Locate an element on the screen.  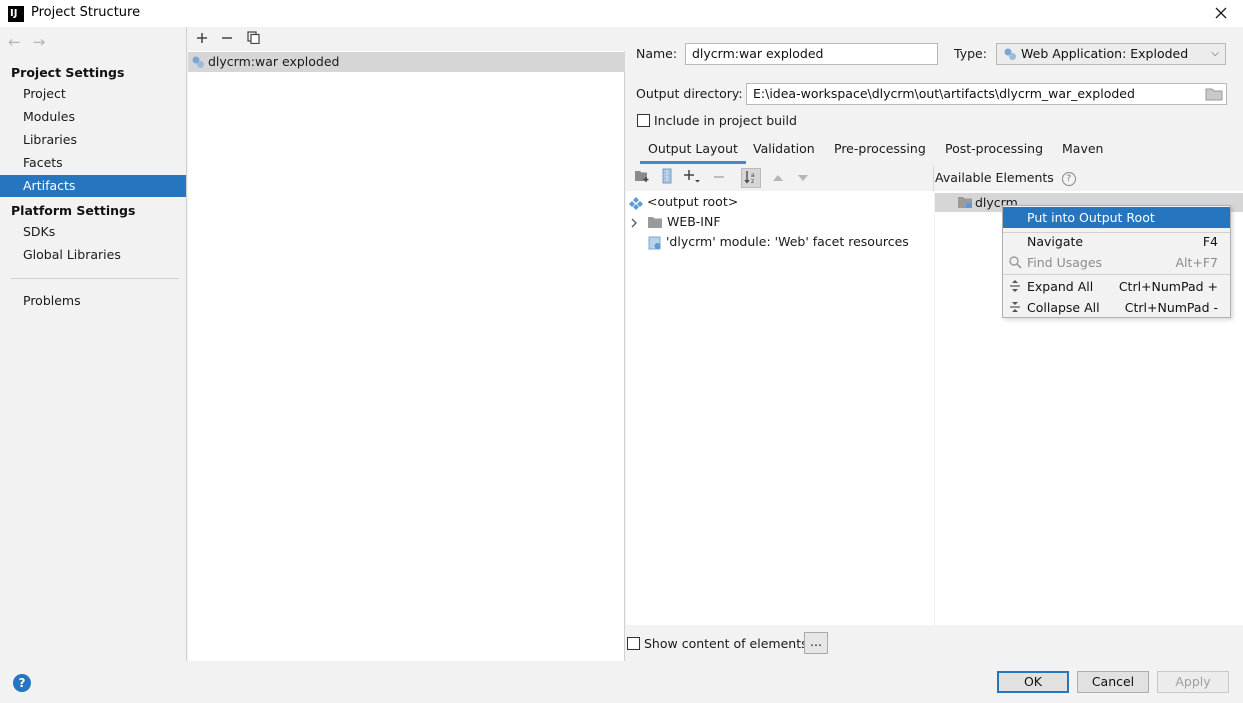
archive-icon is located at coordinates (667, 176).